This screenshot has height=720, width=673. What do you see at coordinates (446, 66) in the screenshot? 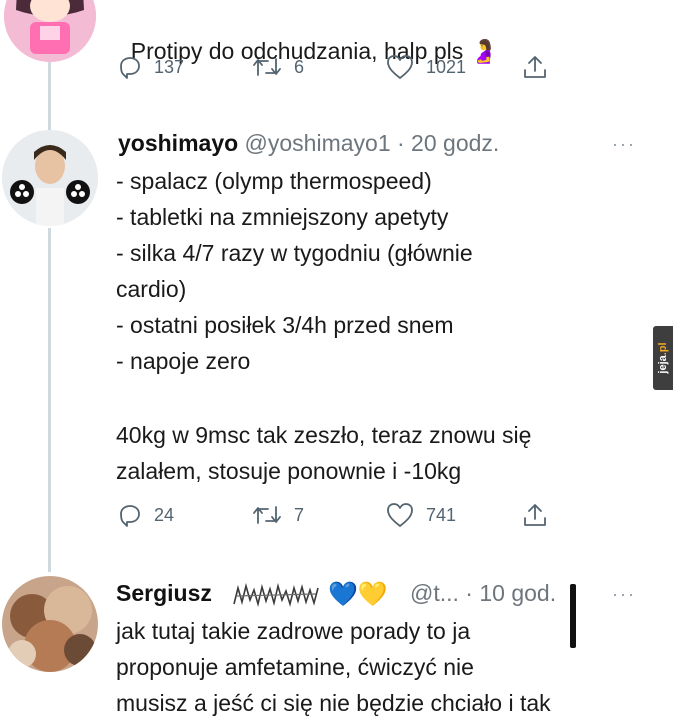
I see `like-count: 1021` at bounding box center [446, 66].